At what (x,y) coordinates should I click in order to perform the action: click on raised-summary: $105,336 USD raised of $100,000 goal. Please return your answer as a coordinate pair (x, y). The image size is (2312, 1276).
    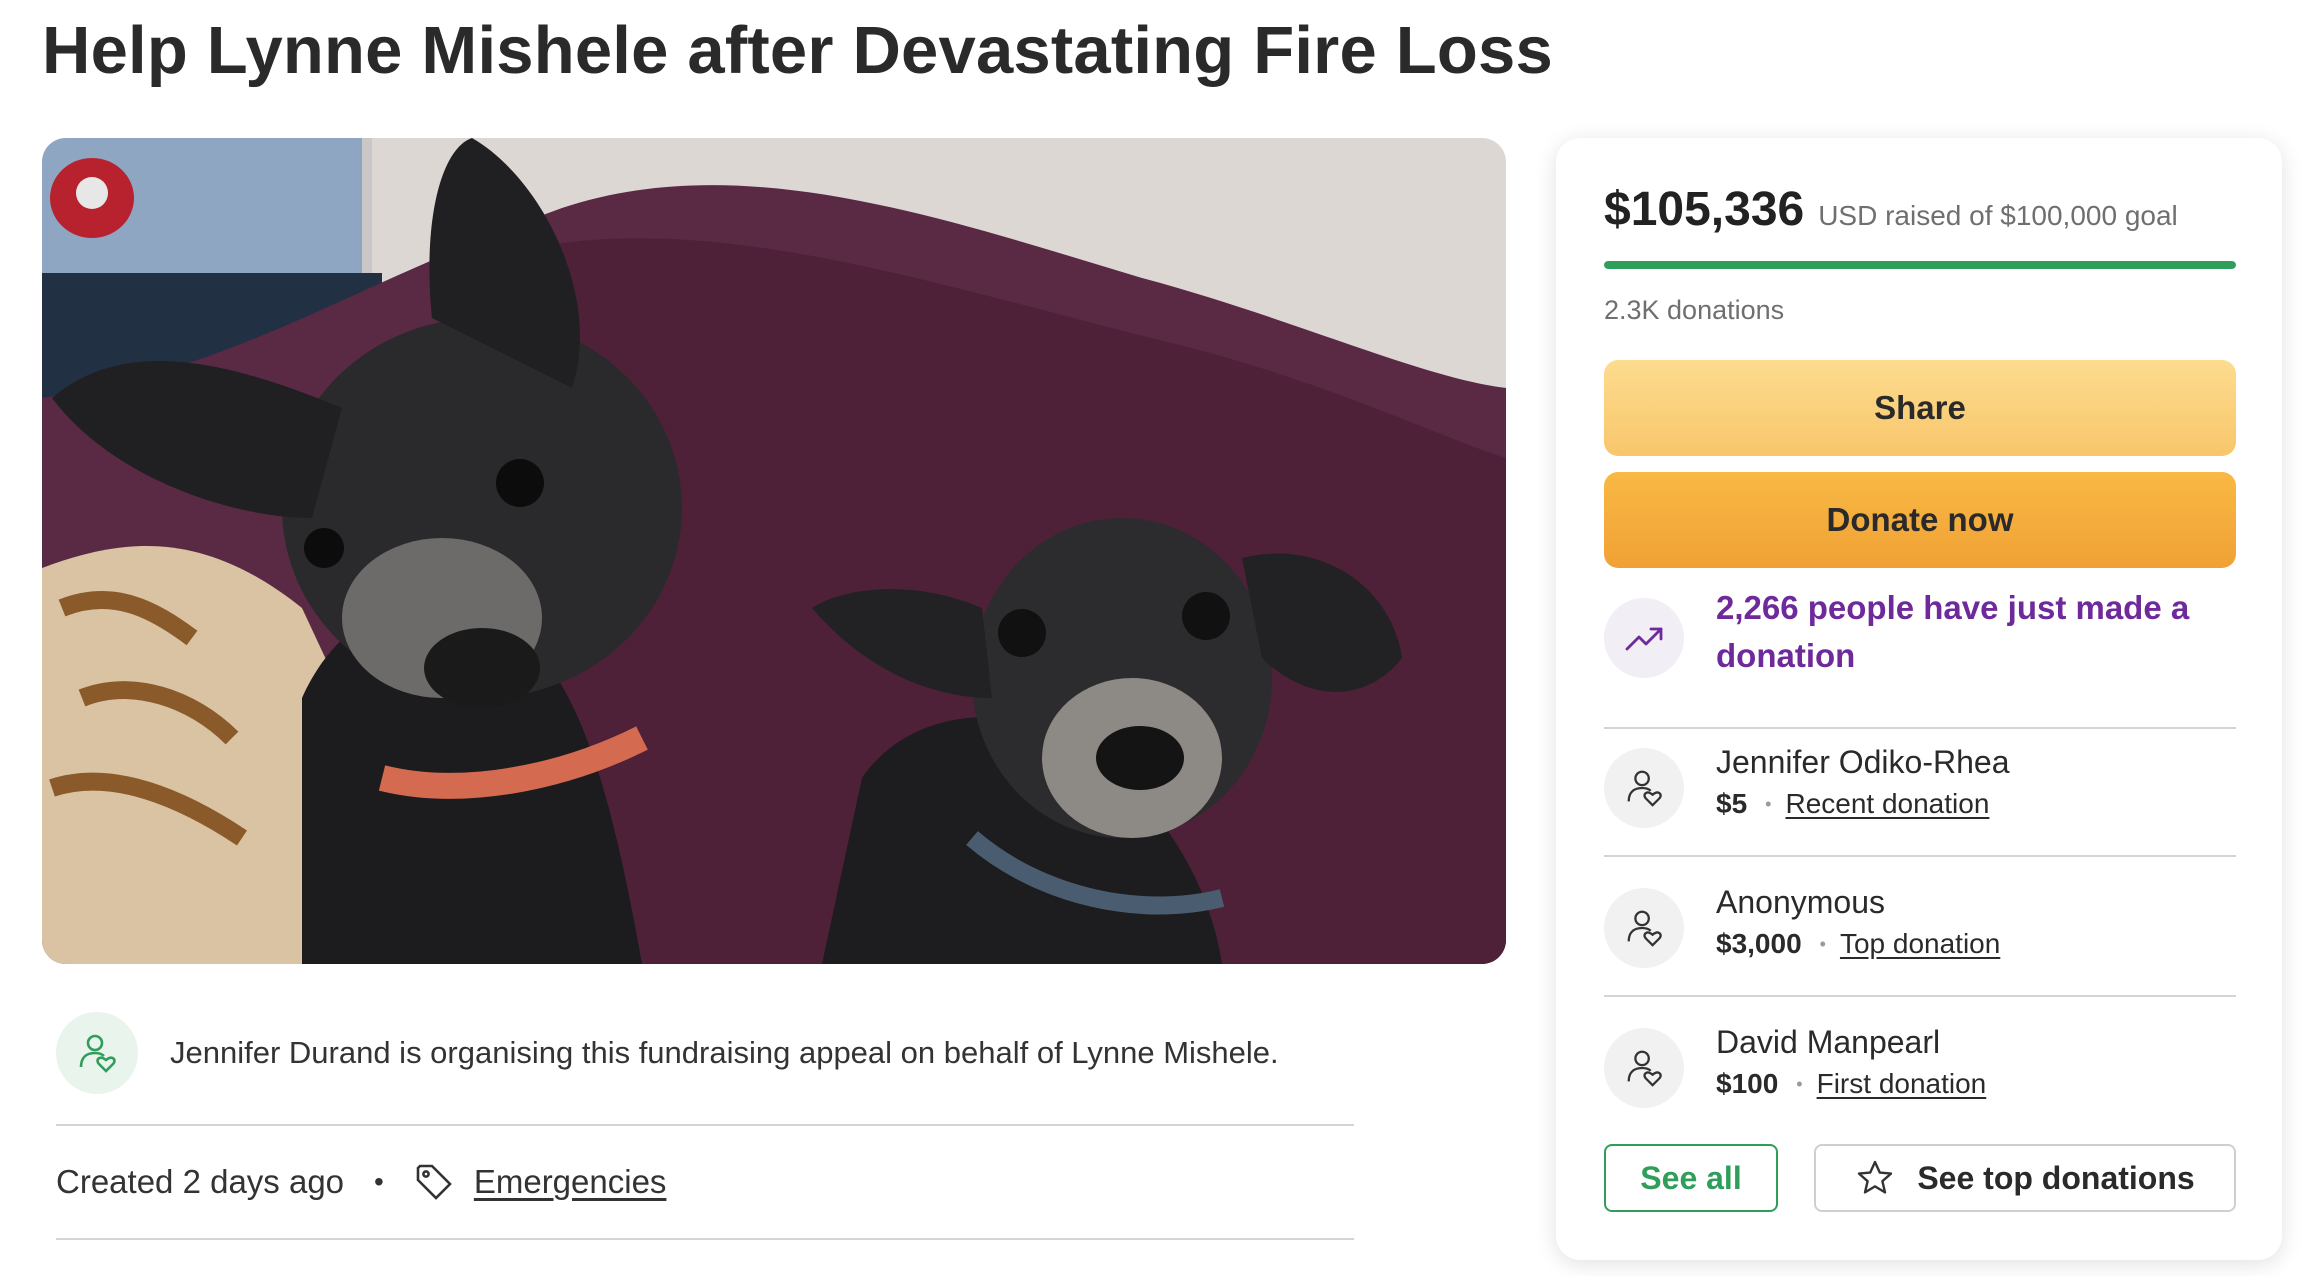
    Looking at the image, I should click on (1891, 209).